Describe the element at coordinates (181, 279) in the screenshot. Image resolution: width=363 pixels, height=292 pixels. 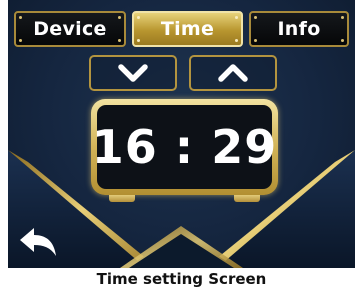
I see `screen-caption: Time setting Screen` at that location.